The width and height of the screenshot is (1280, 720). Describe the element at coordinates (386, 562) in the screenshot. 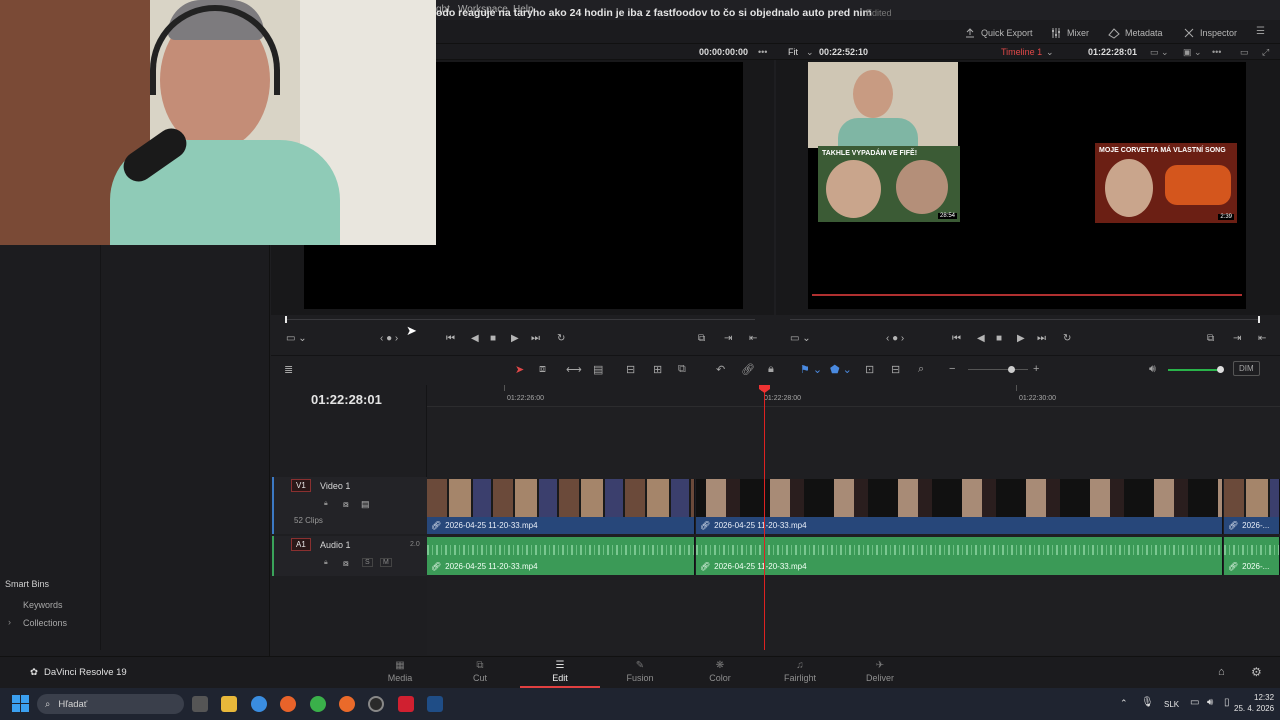

I see `mute-button: M` at that location.